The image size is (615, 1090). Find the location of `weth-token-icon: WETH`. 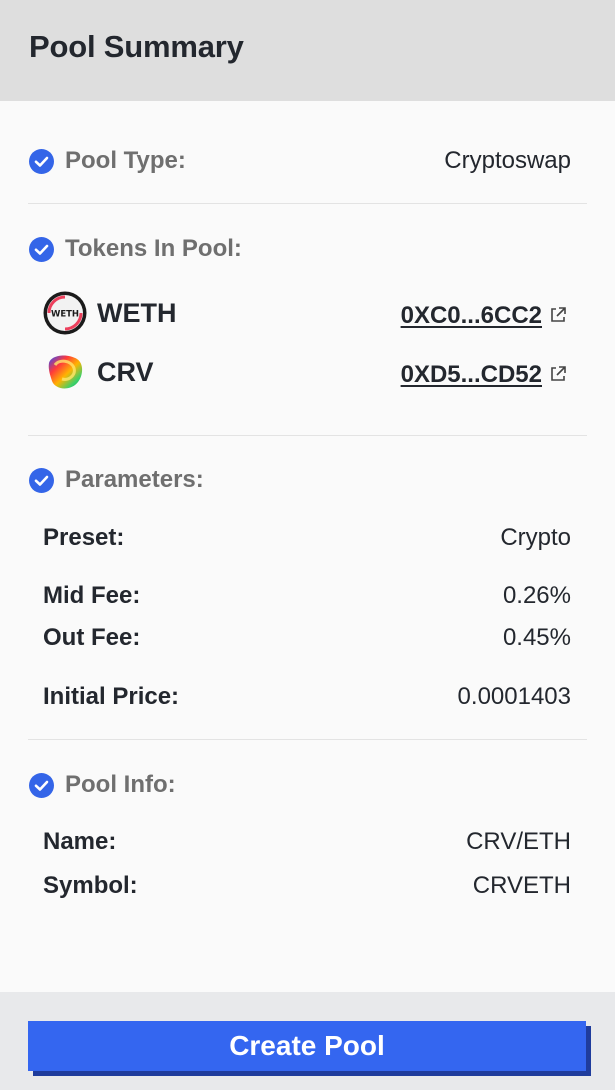

weth-token-icon: WETH is located at coordinates (65, 313).